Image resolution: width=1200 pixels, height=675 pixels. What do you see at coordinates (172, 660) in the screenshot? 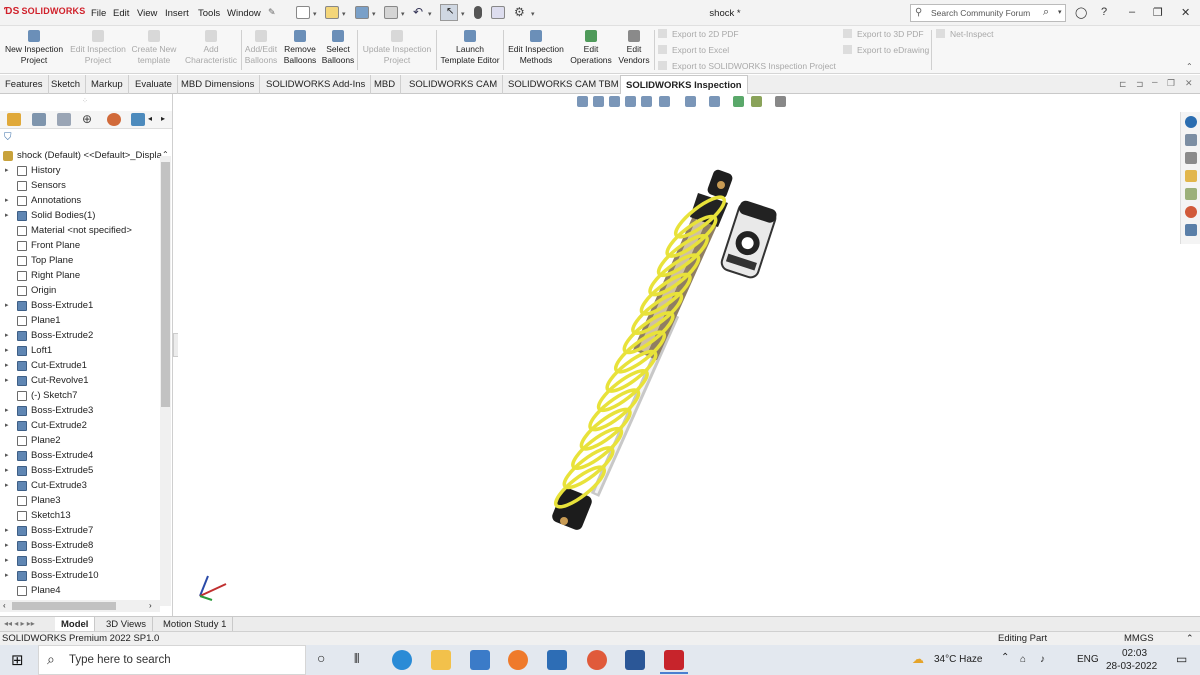
I see `taskbar-search: ⌕ Type here to search` at bounding box center [172, 660].